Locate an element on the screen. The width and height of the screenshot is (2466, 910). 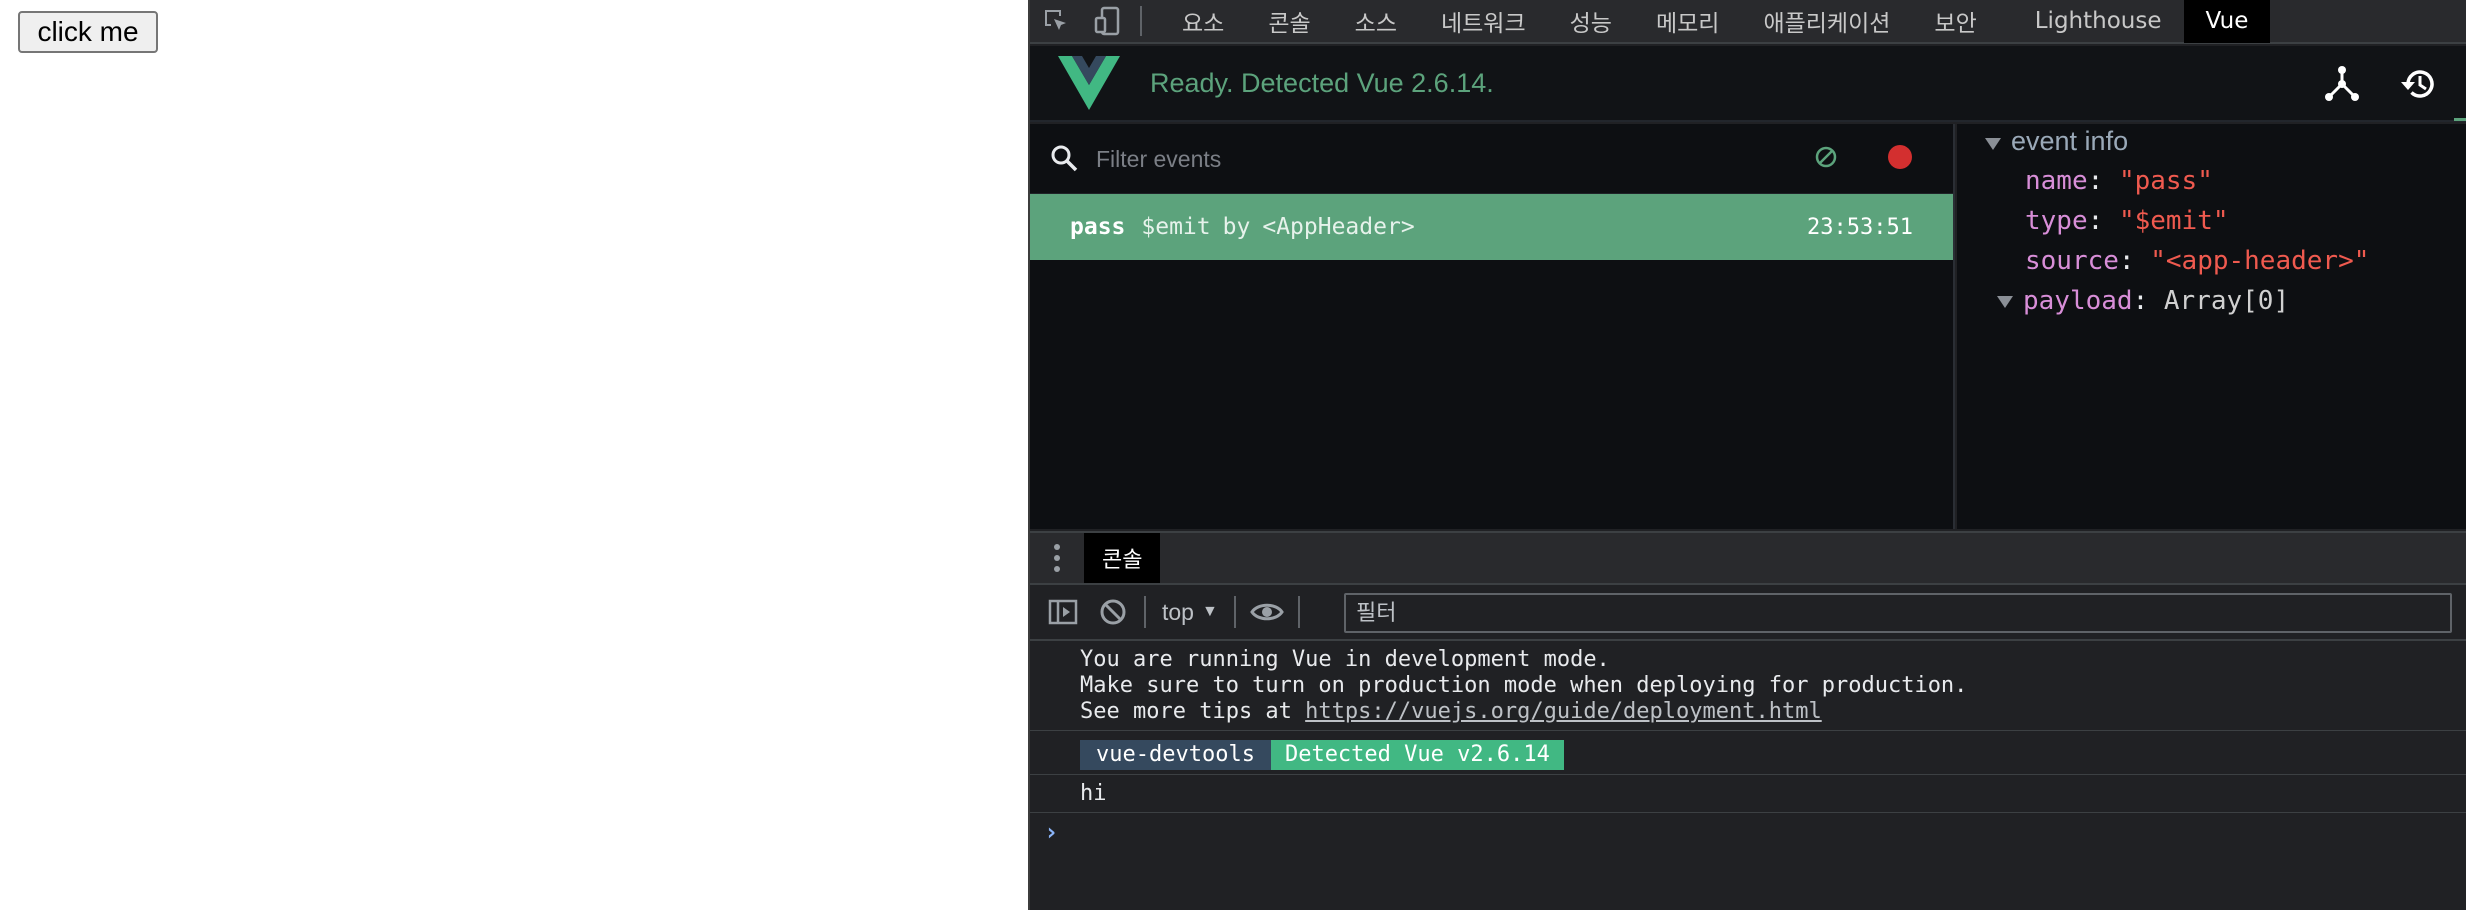
tab-sources: 소스 is located at coordinates (1376, 21).